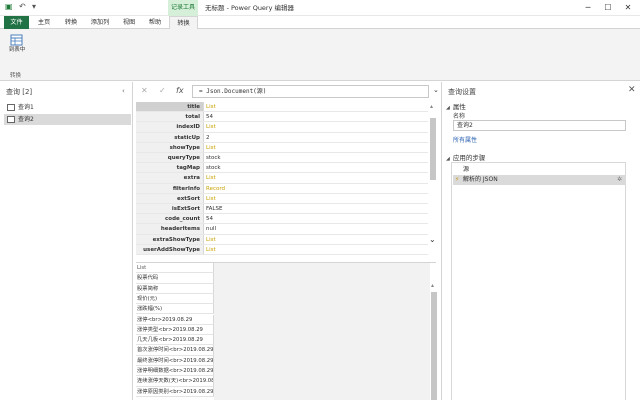 This screenshot has width=640, height=400. I want to click on record-field-name: extSort, so click(170, 198).